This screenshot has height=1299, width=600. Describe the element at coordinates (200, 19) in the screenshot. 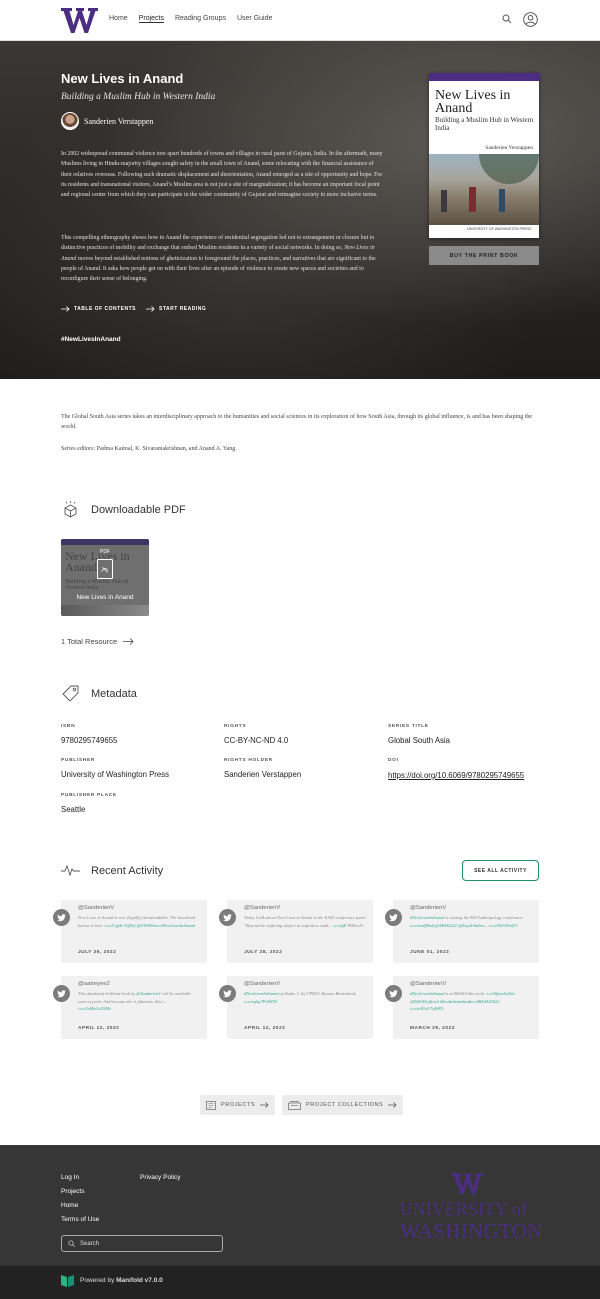

I see `nav-reading-groups: Reading Groups` at that location.